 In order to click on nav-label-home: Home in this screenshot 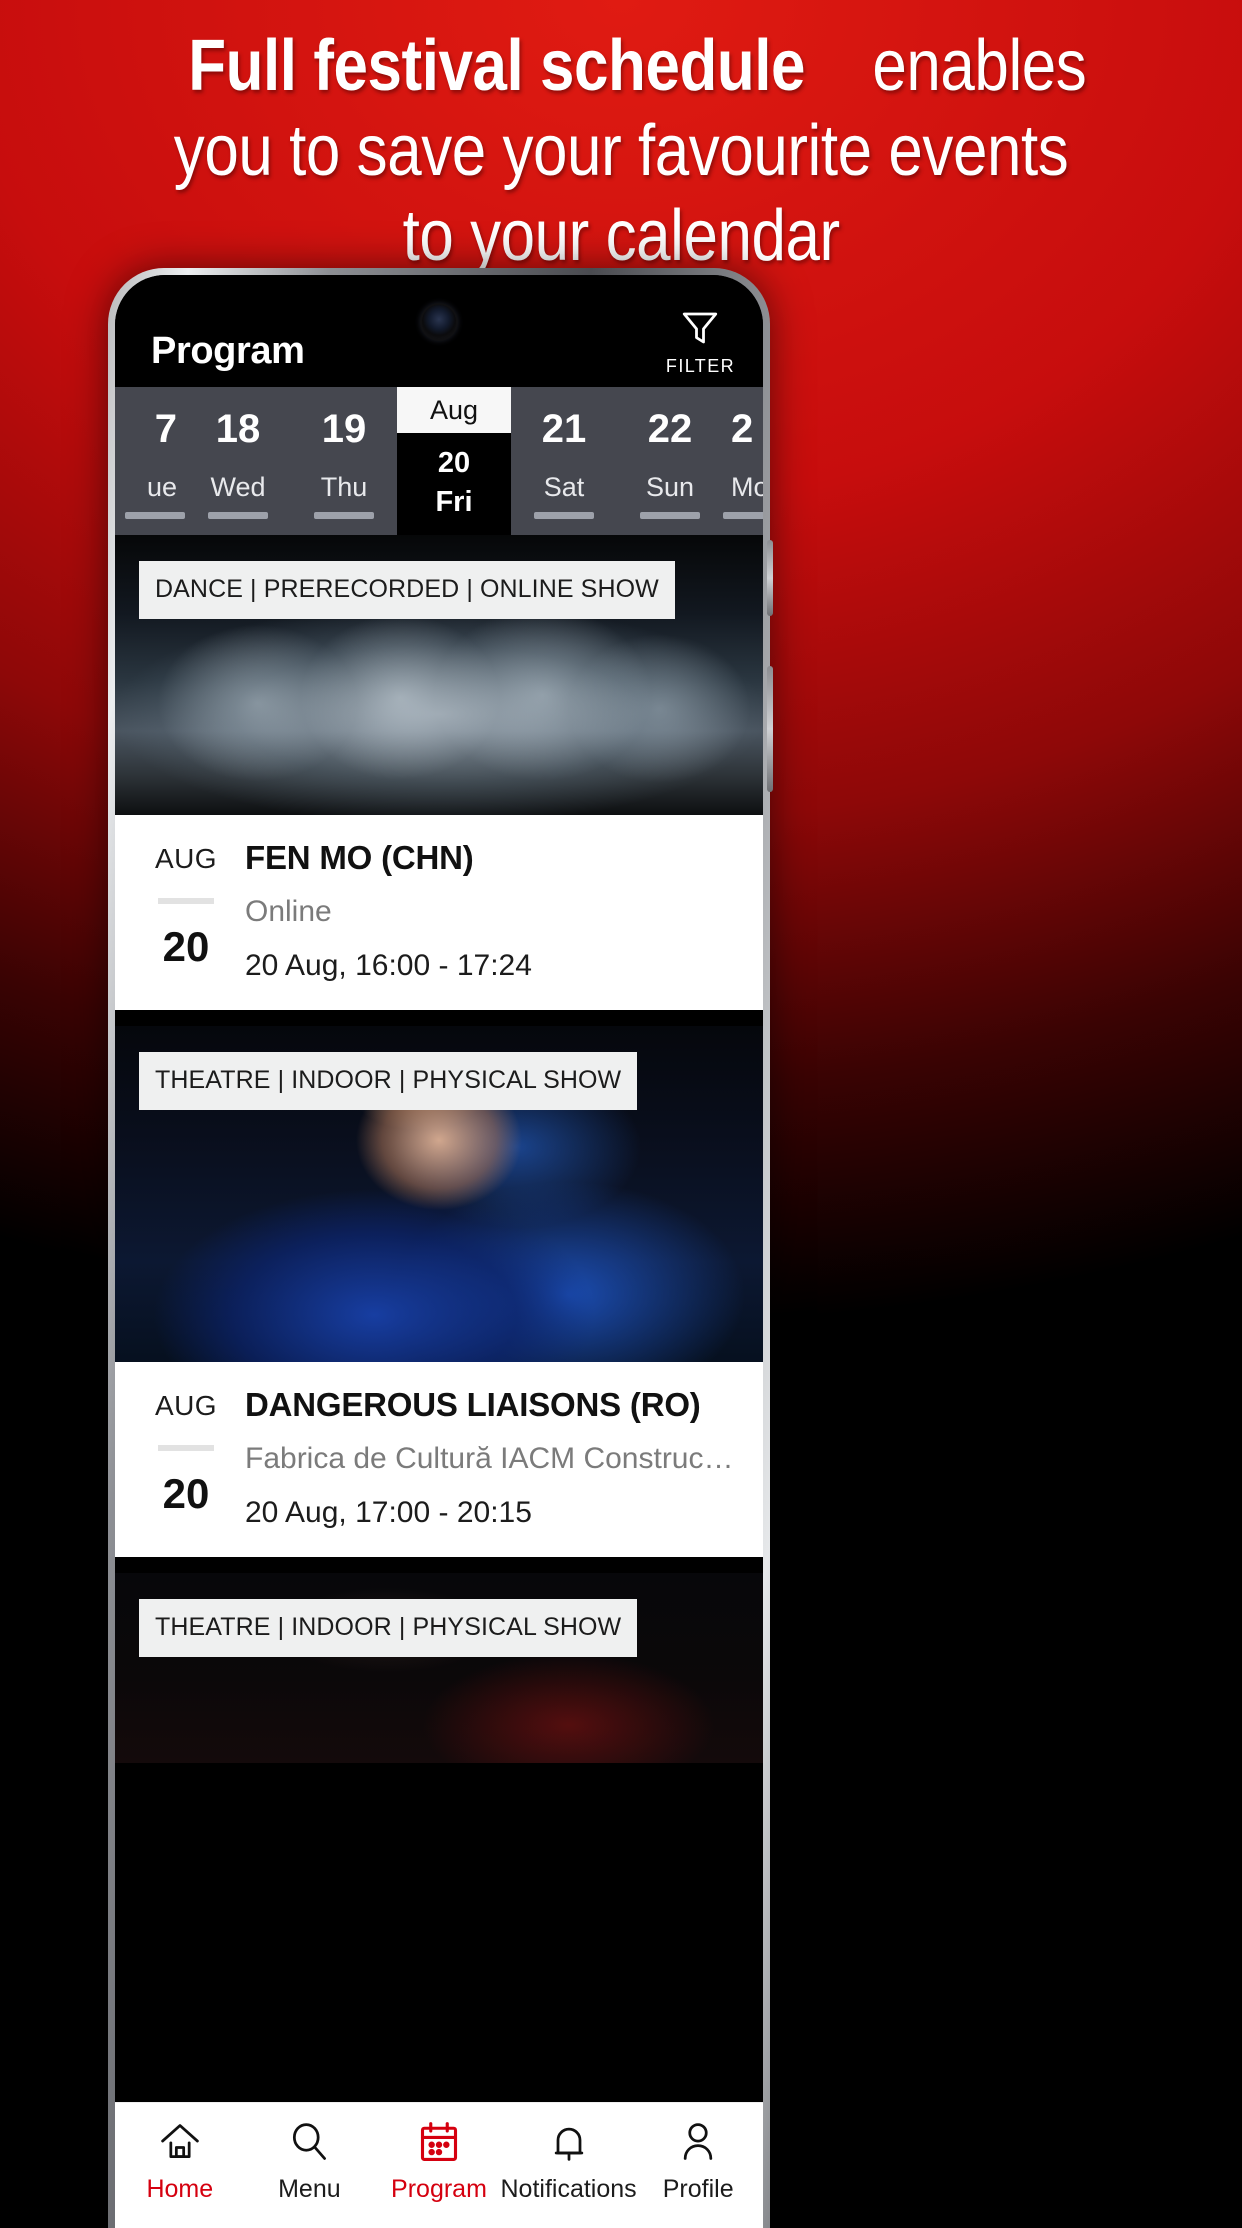, I will do `click(180, 2189)`.